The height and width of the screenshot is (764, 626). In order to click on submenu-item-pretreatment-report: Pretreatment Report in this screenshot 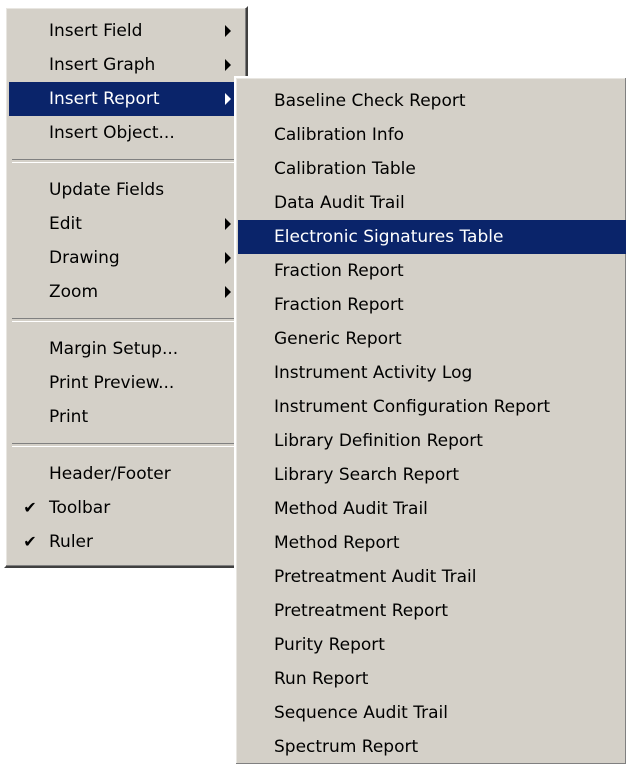, I will do `click(432, 611)`.